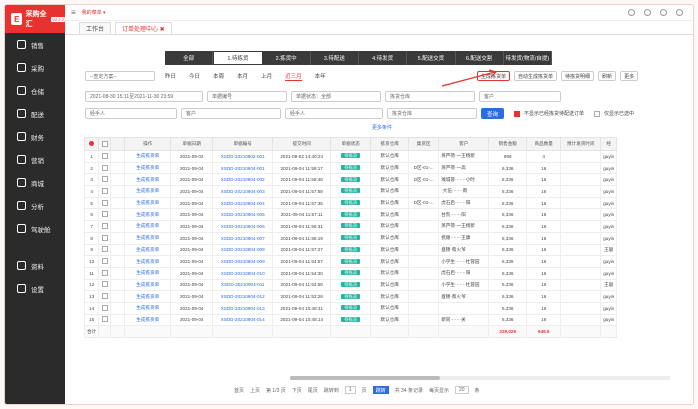 The width and height of the screenshot is (698, 409). Describe the element at coordinates (607, 76) in the screenshot. I see `action-button-3: 刷新` at that location.